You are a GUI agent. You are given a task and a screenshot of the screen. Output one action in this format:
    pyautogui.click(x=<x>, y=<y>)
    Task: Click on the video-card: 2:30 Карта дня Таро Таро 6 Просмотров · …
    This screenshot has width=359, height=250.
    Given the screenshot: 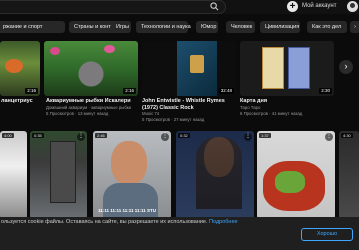 What is the action you would take?
    pyautogui.click(x=287, y=81)
    